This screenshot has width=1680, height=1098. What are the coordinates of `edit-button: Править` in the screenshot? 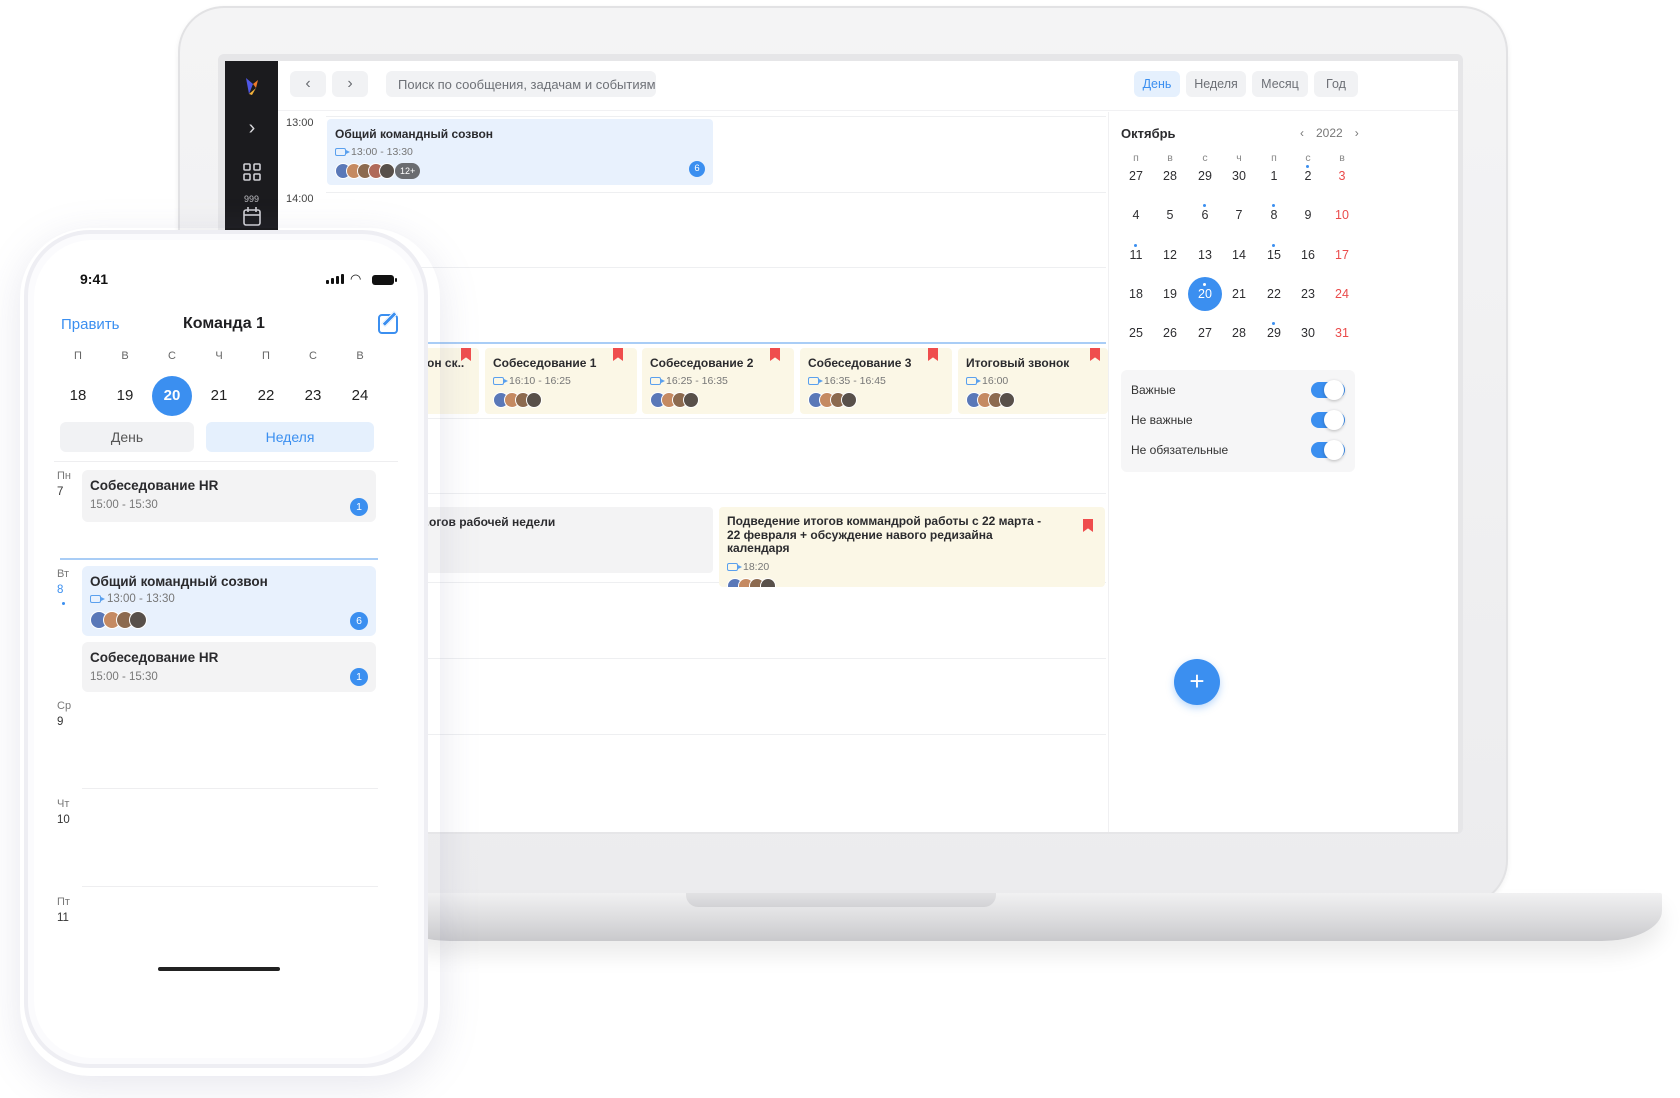 It's located at (90, 324).